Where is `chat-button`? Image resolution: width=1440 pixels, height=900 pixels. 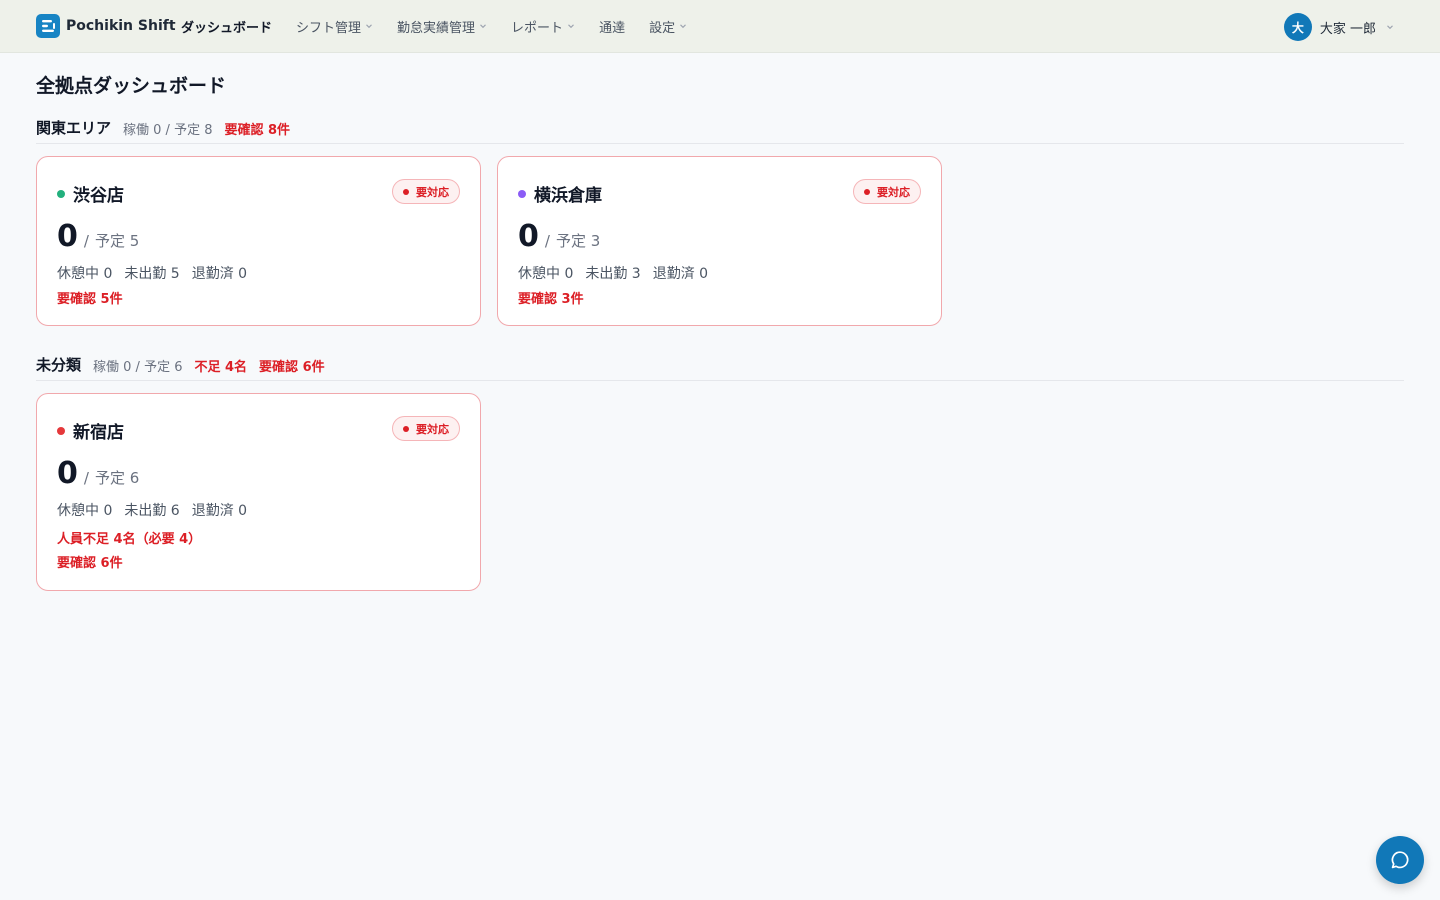 chat-button is located at coordinates (1400, 860).